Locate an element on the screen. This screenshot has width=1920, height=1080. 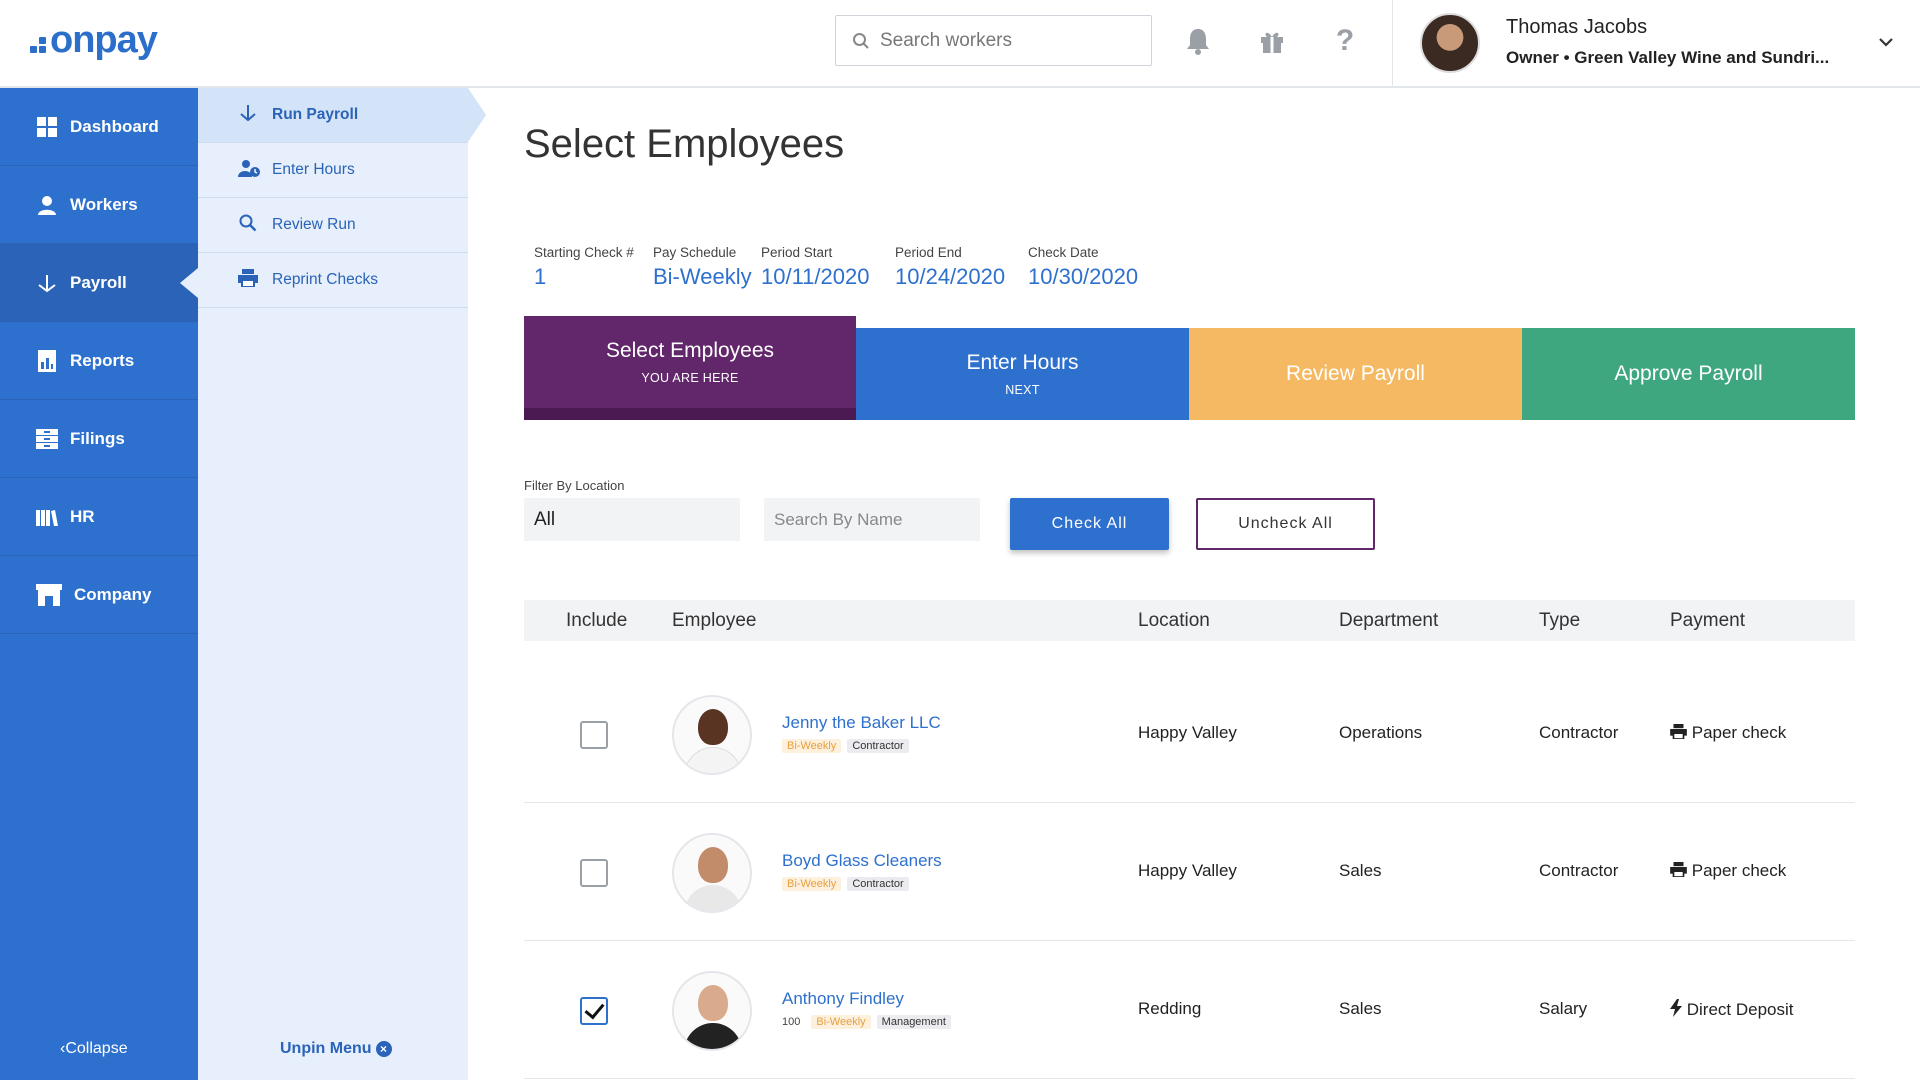
collapse-button: ‹Collapse is located at coordinates (94, 1049).